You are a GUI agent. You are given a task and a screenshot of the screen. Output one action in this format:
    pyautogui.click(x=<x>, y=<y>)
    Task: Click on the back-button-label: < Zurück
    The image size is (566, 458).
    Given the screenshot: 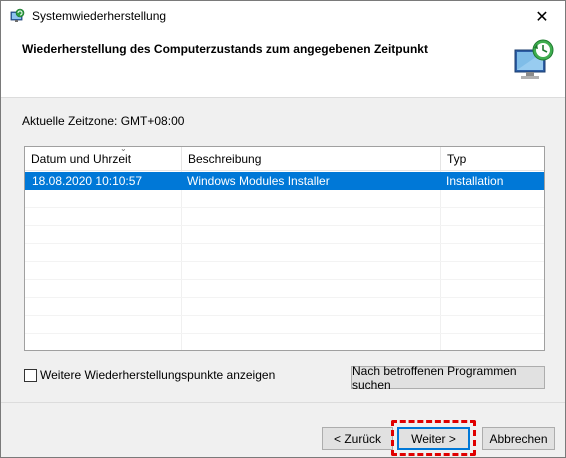 What is the action you would take?
    pyautogui.click(x=357, y=438)
    